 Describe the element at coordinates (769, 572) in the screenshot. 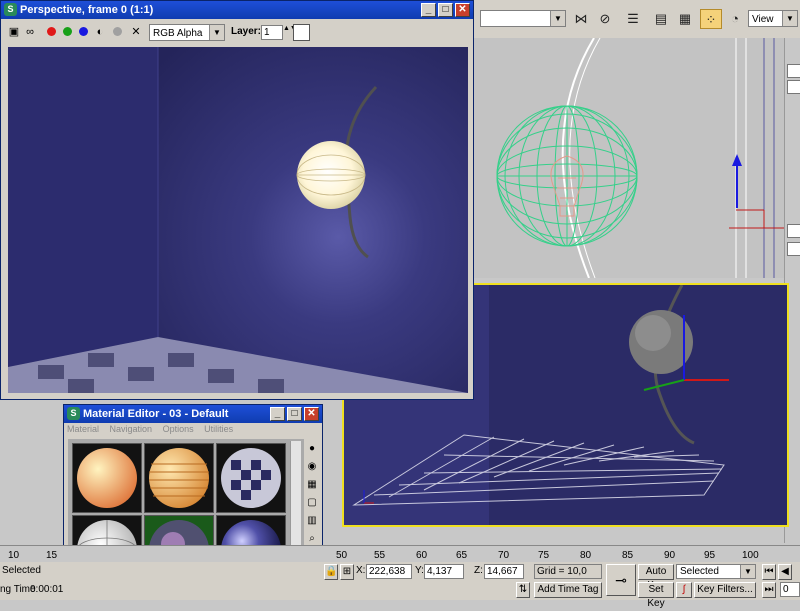

I see `go-to-start-icon: ⏮` at that location.